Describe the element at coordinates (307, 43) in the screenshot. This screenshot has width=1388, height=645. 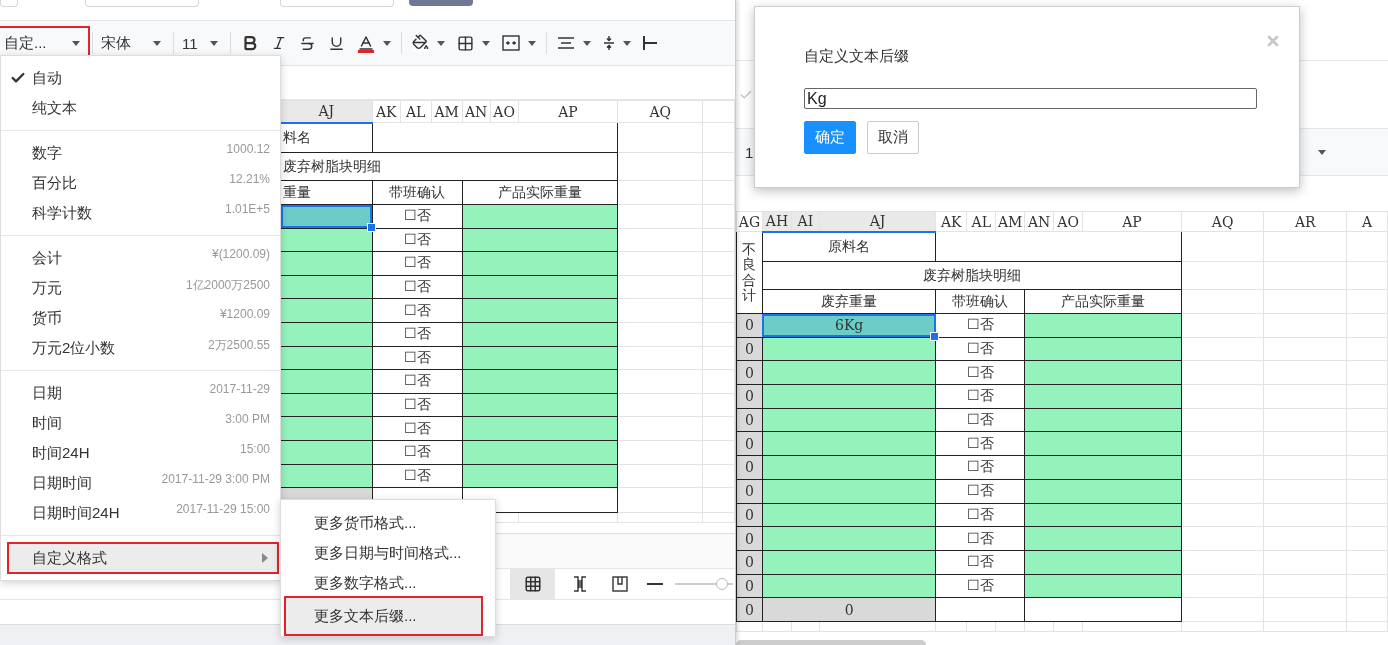
I see `strikethrough-icon` at that location.